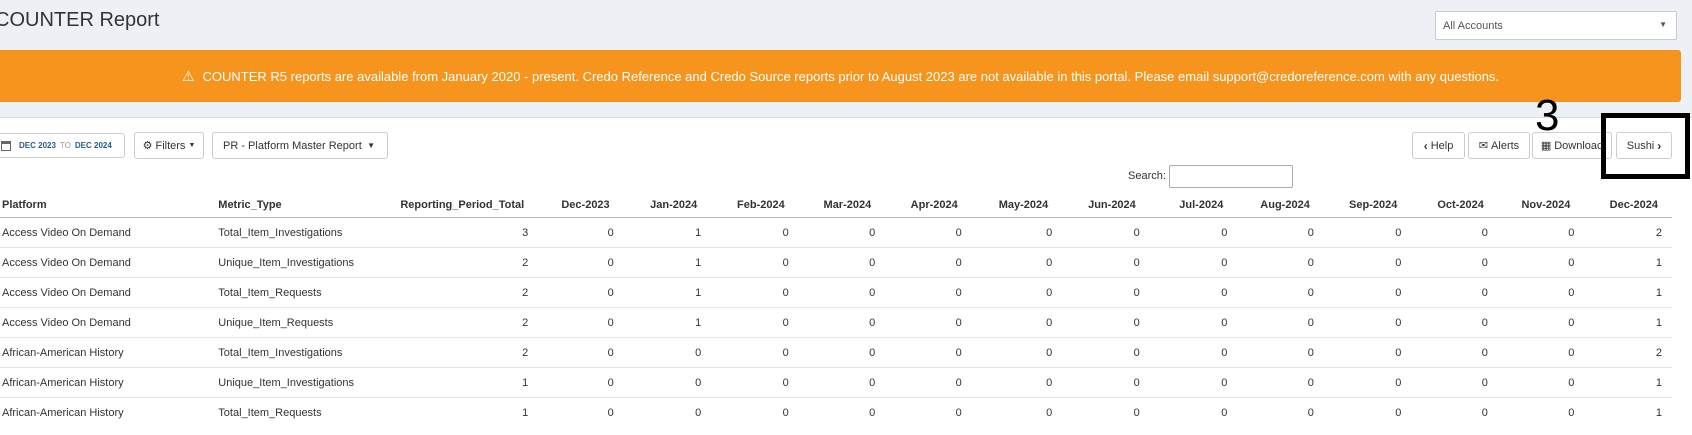  What do you see at coordinates (169, 145) in the screenshot?
I see `filters-button: ⚙ Filters ▼` at bounding box center [169, 145].